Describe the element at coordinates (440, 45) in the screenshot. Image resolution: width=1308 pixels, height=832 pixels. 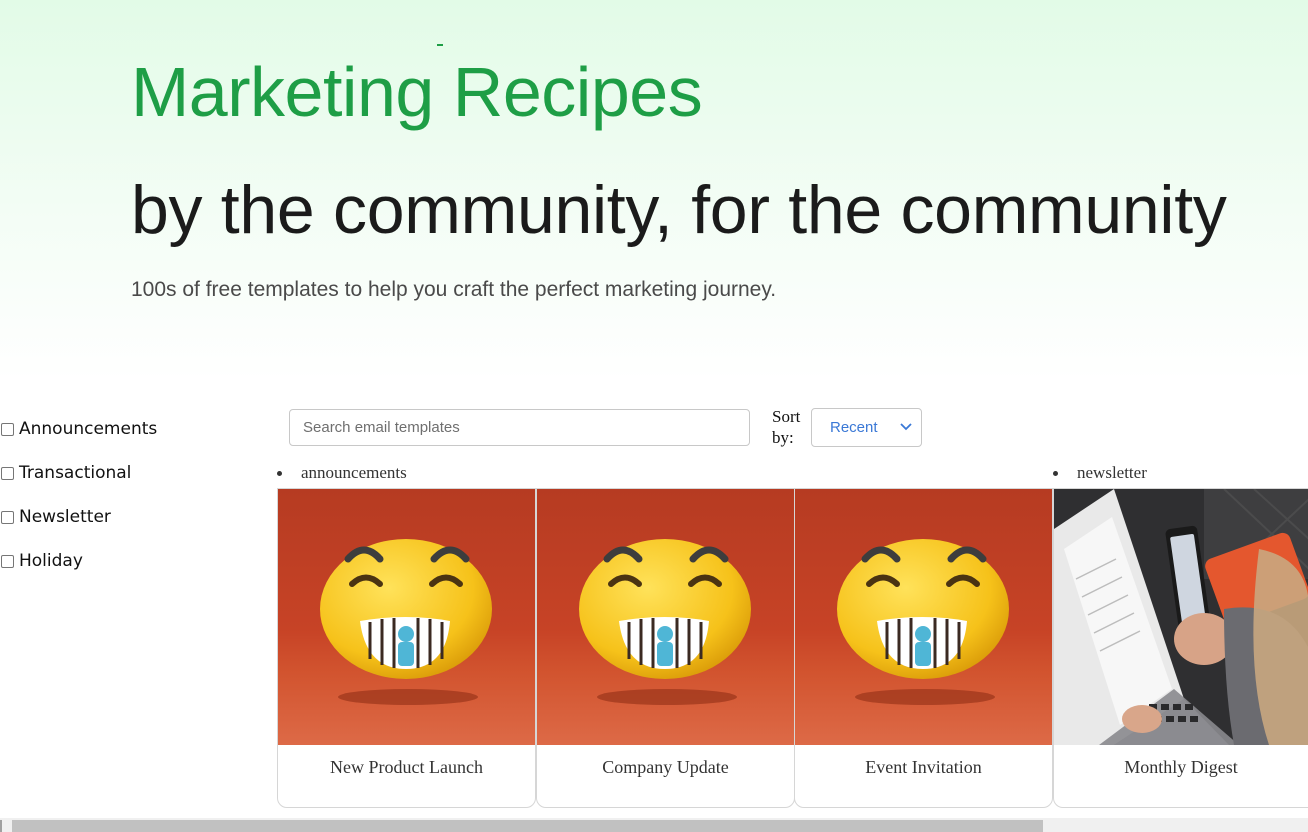
I see `hero-decoration` at that location.